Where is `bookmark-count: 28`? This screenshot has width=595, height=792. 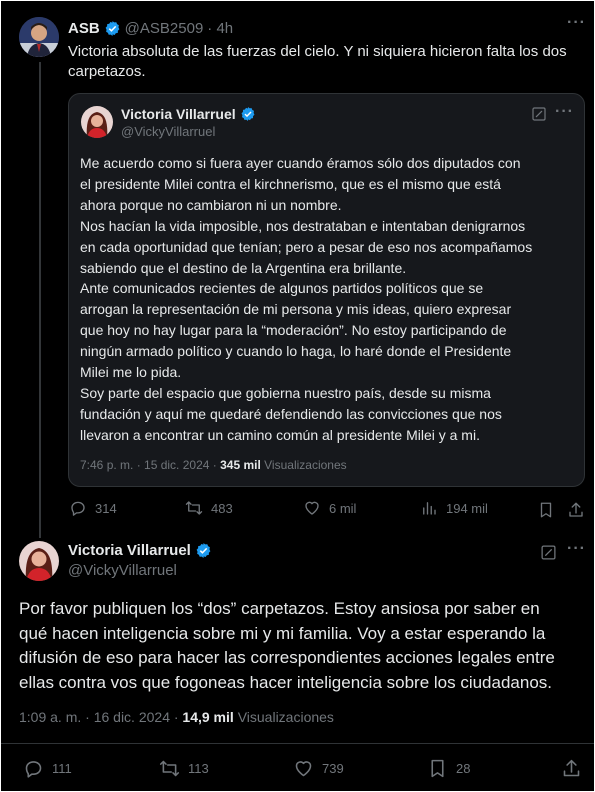
bookmark-count: 28 is located at coordinates (463, 768).